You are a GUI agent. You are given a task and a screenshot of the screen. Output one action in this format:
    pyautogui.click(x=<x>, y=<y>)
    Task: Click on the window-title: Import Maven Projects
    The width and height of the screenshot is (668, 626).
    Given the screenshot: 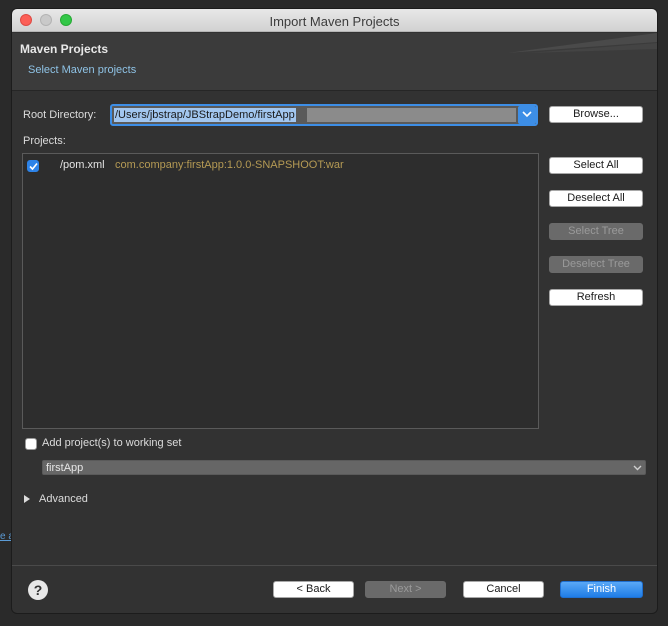 What is the action you would take?
    pyautogui.click(x=334, y=21)
    